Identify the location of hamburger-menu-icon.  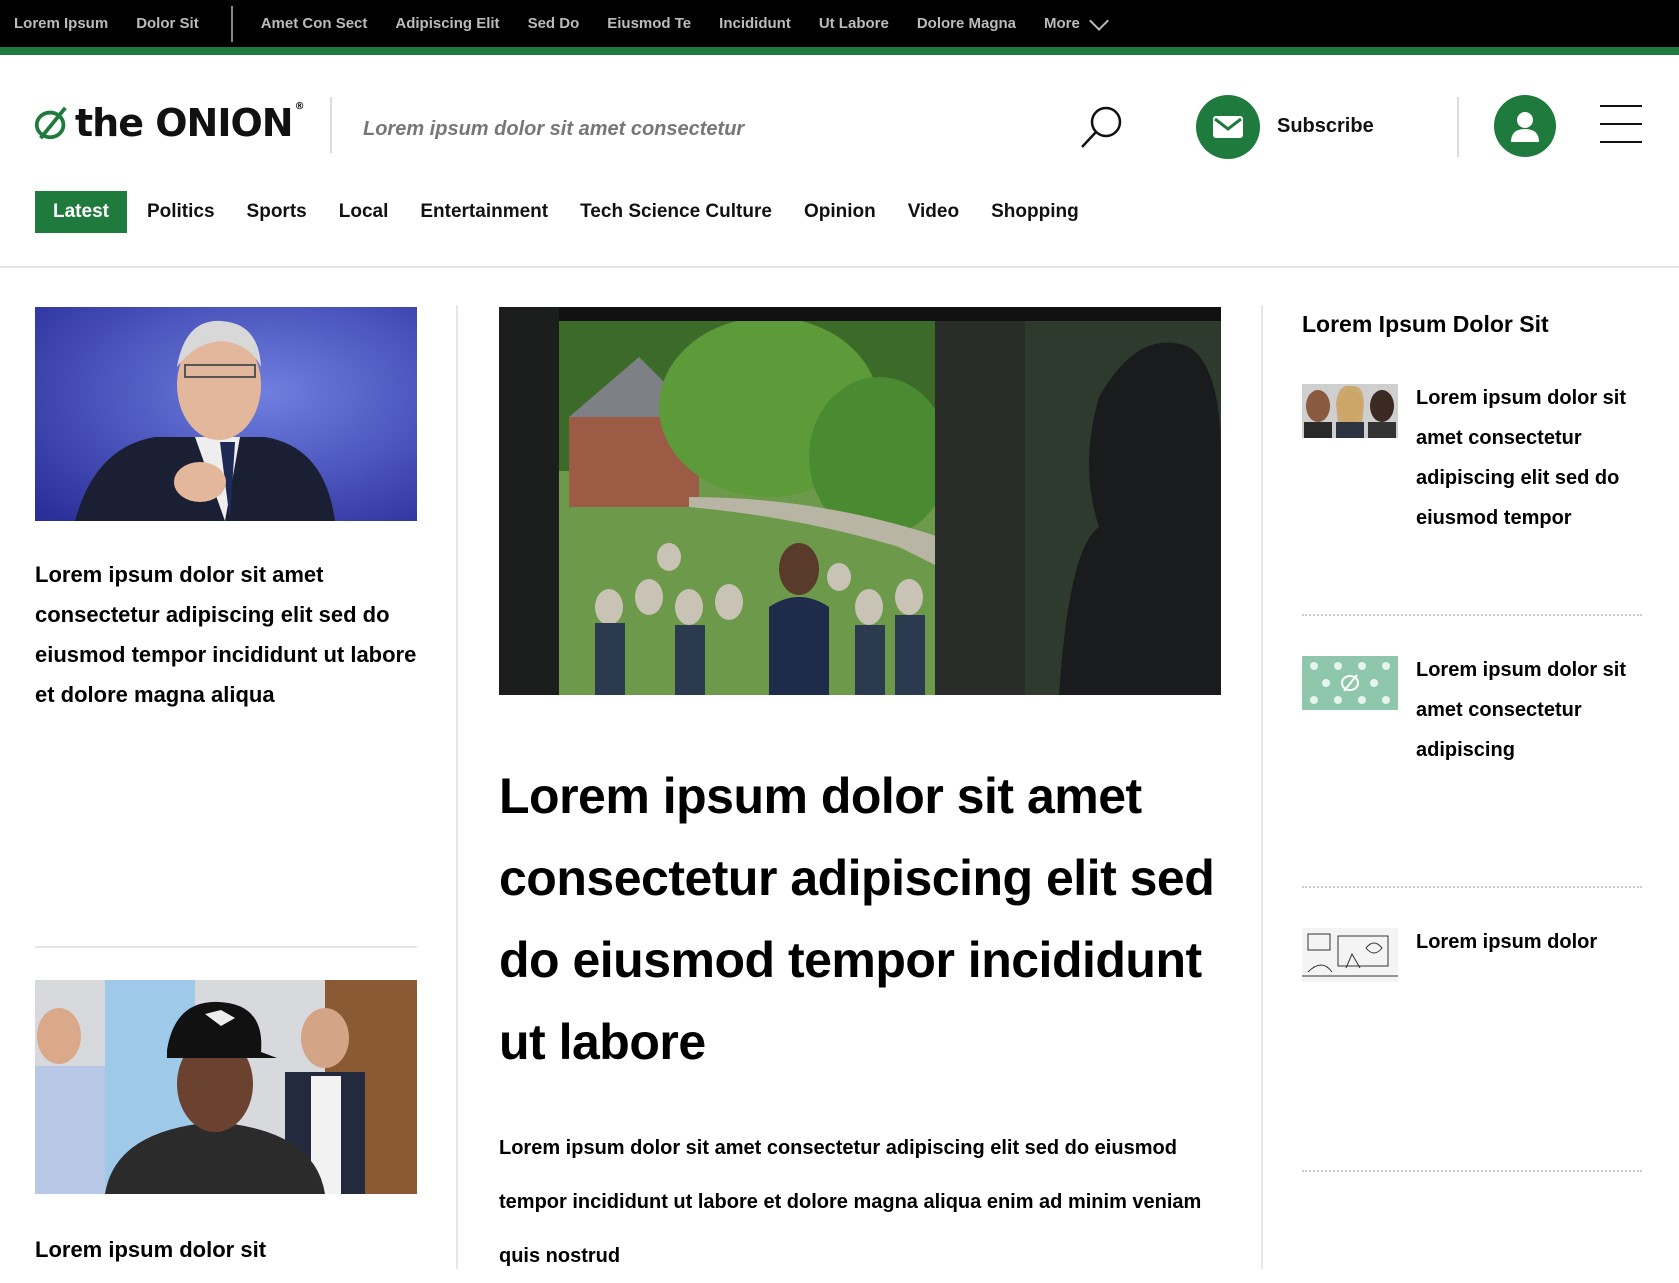
(1621, 126).